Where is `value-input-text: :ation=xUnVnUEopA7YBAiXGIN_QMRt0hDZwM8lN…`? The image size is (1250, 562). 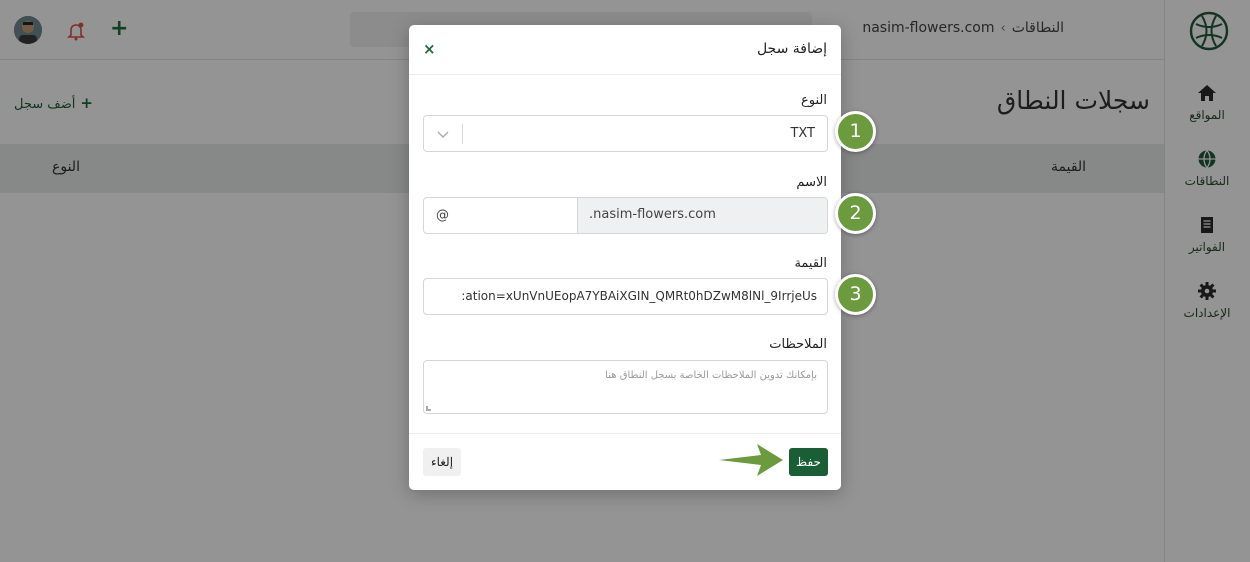 value-input-text: :ation=xUnVnUEopA7YBAiXGIN_QMRt0hDZwM8lN… is located at coordinates (639, 296).